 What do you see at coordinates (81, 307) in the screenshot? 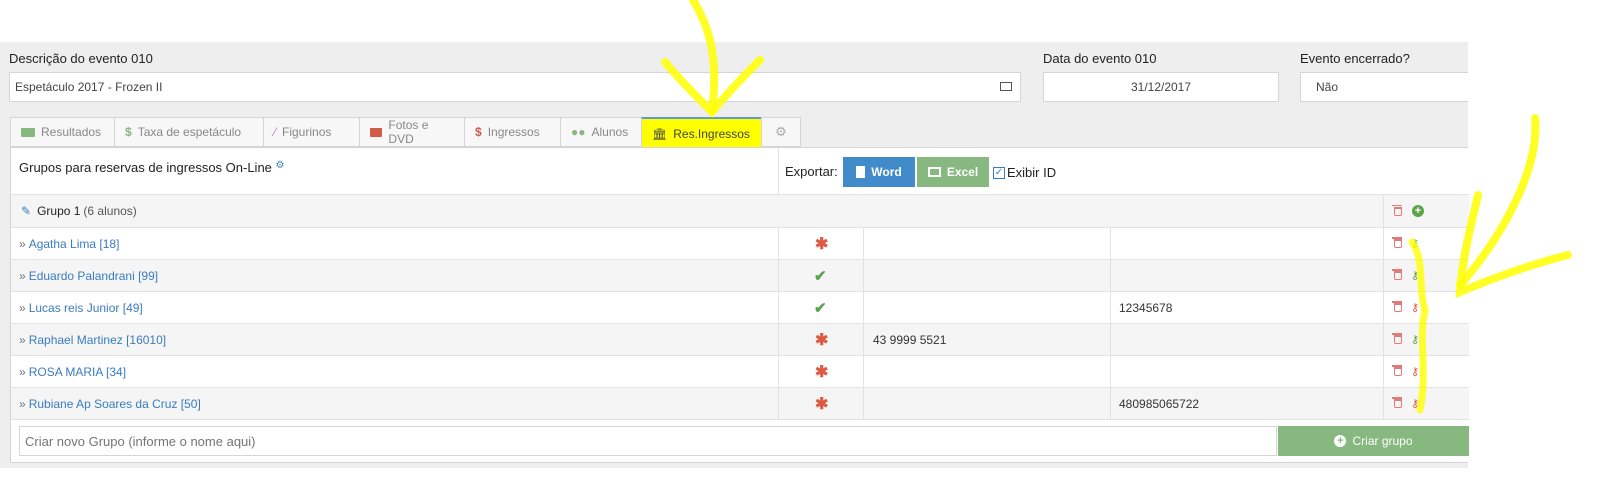
I see `student-link: » Lucas reis Junior [49]` at bounding box center [81, 307].